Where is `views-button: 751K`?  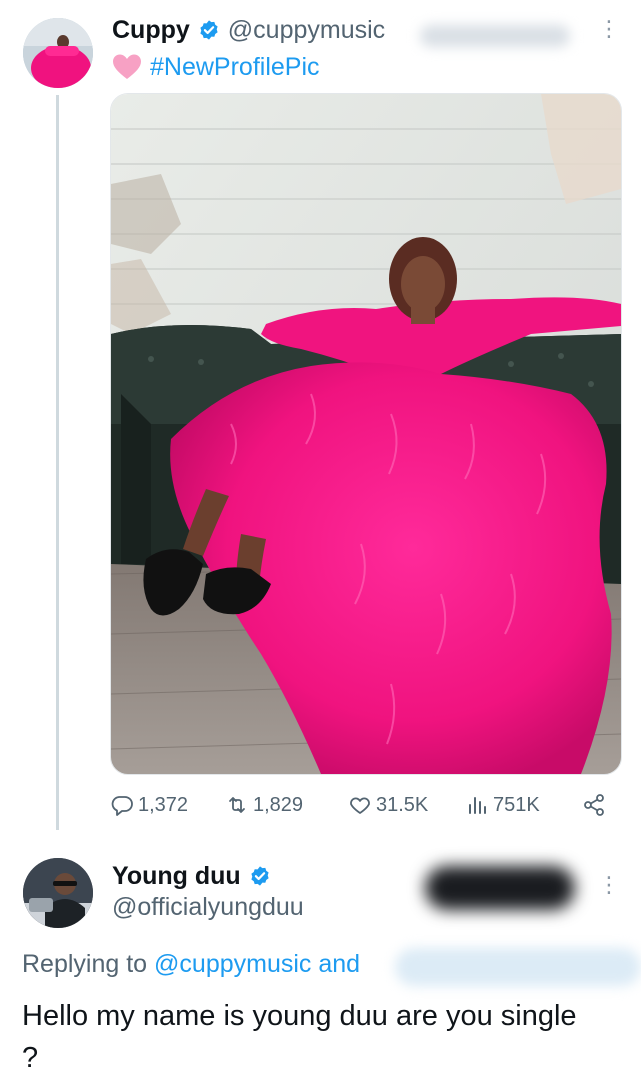 views-button: 751K is located at coordinates (502, 805).